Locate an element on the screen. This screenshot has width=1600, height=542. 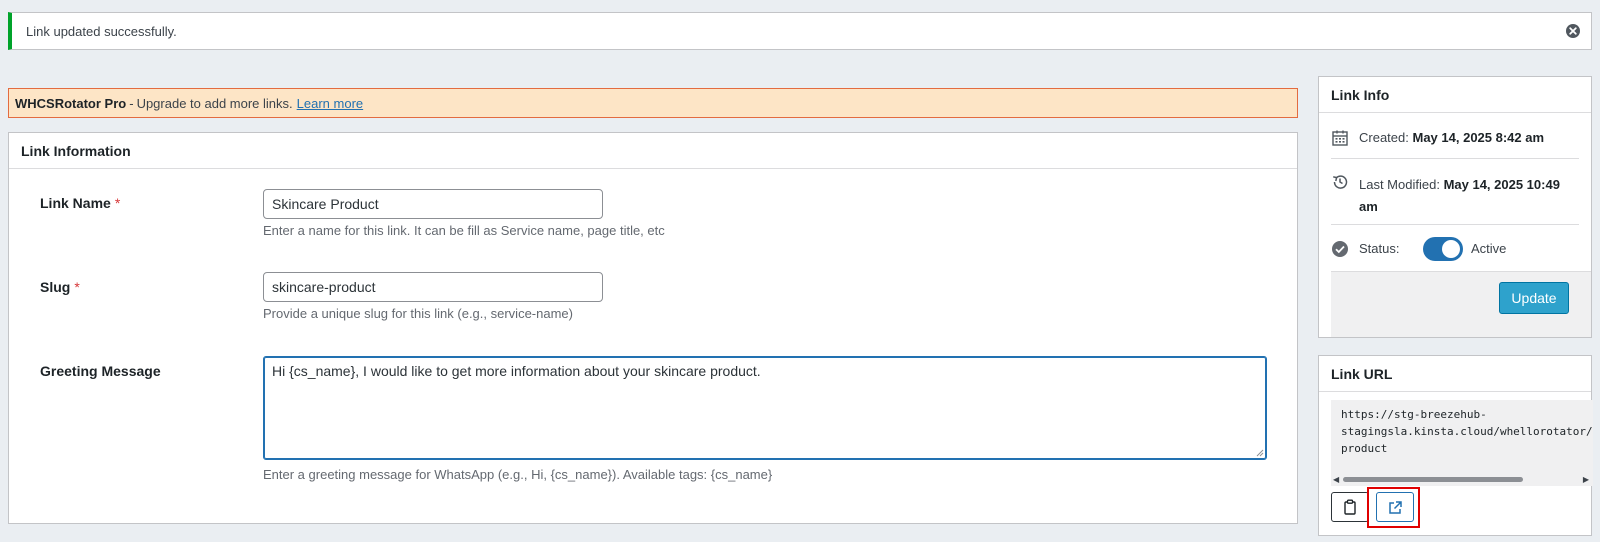
modified-label: Last Modified: is located at coordinates (1399, 184).